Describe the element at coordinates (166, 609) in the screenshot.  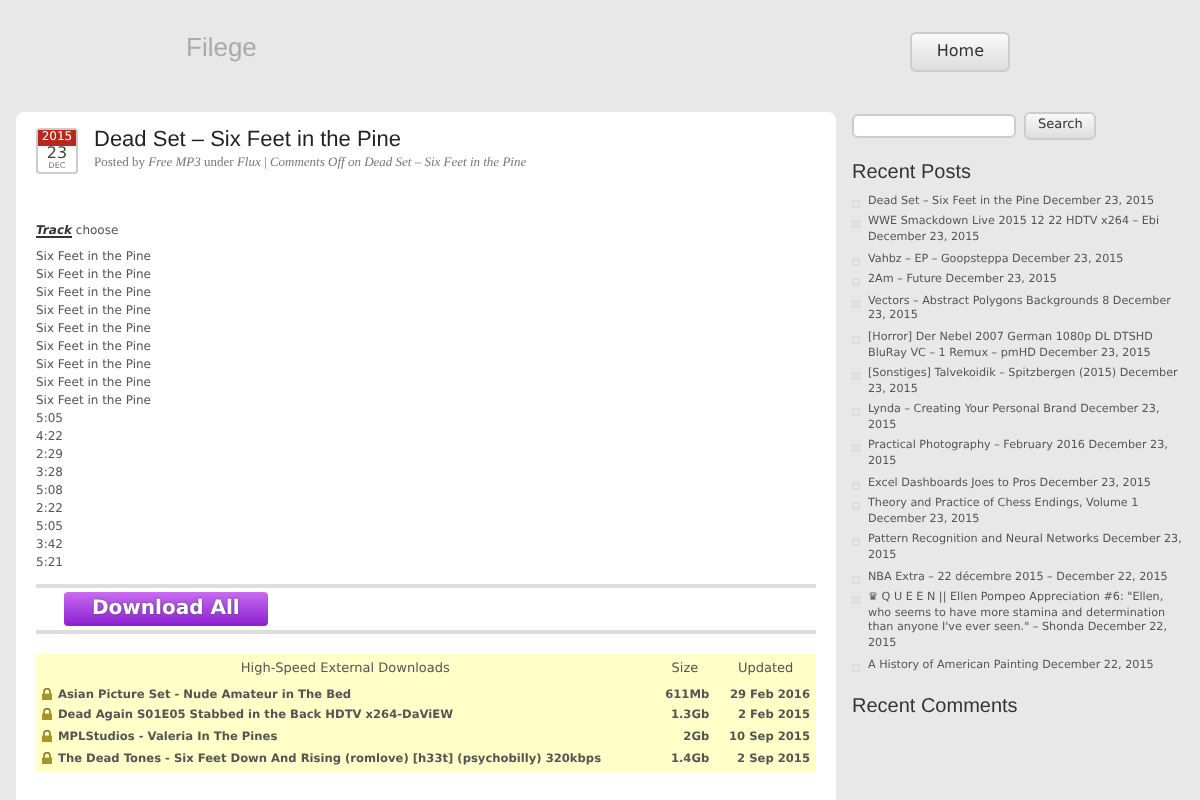
I see `download-all-button: Download All` at that location.